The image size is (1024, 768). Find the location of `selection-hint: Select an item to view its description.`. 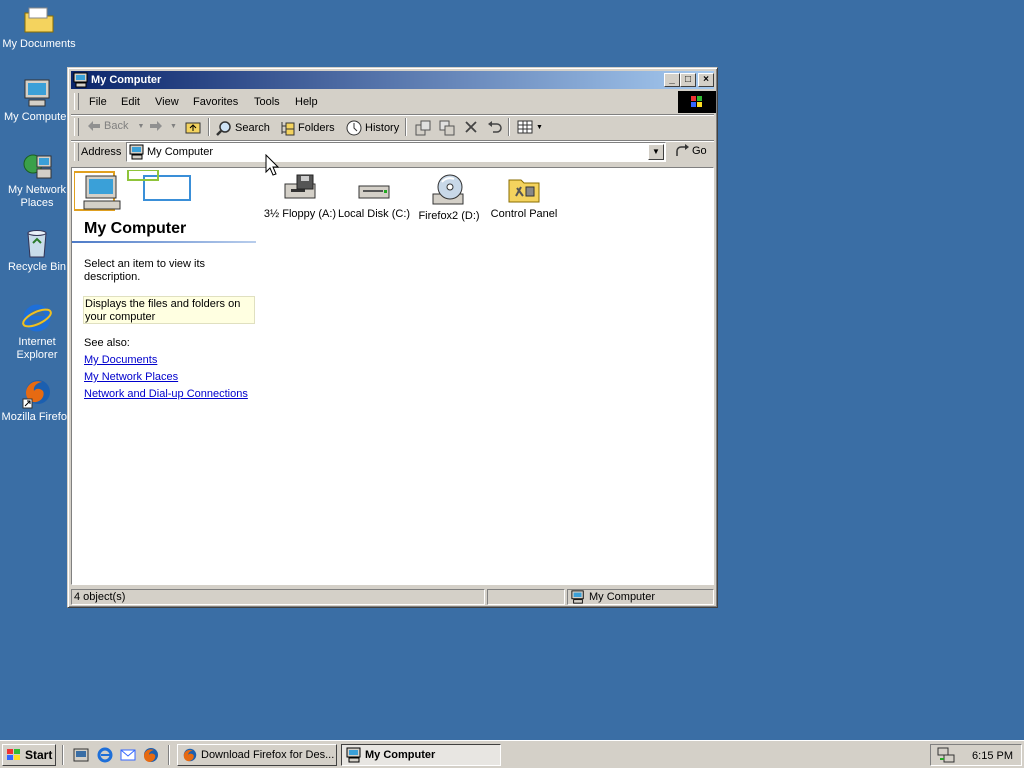

selection-hint: Select an item to view its description. is located at coordinates (145, 270).